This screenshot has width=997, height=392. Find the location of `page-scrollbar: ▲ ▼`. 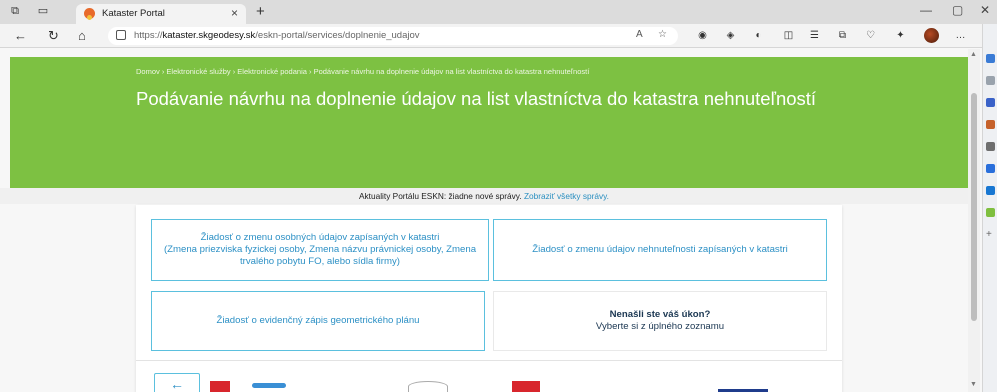

page-scrollbar: ▲ ▼ is located at coordinates (974, 220).